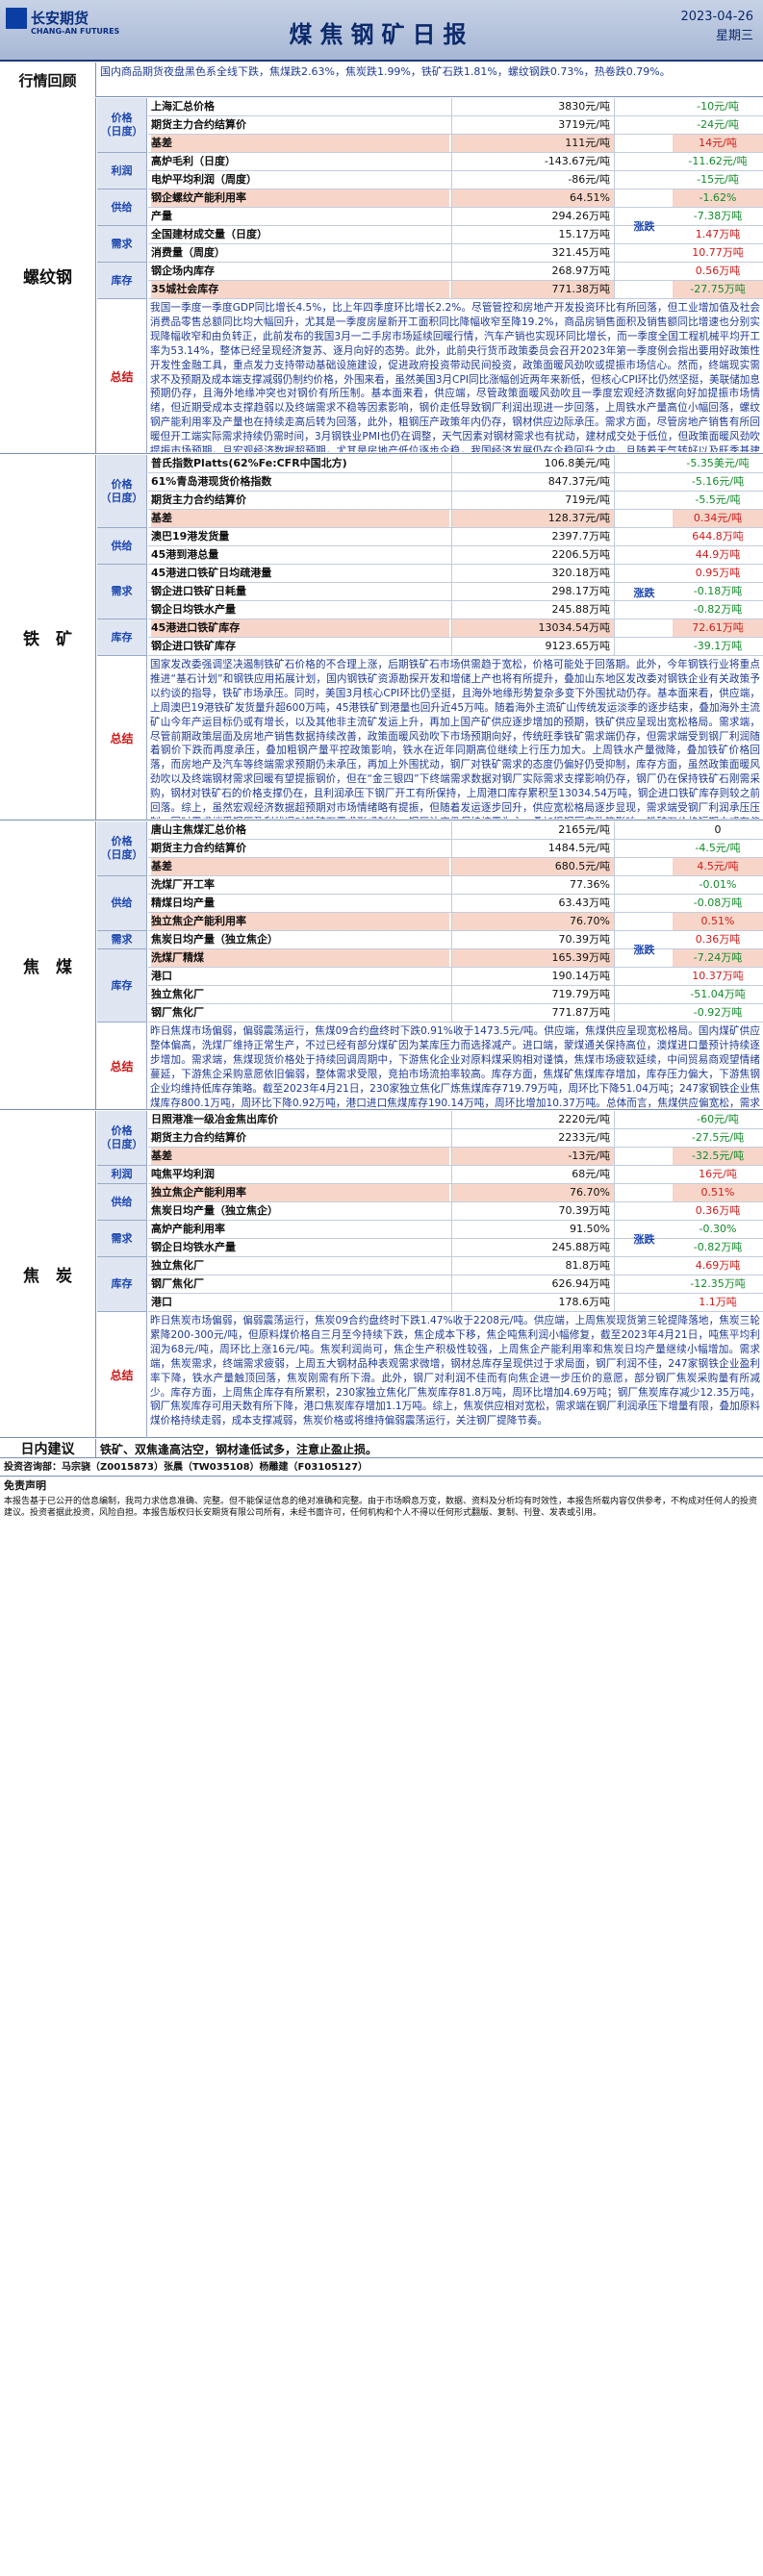  What do you see at coordinates (718, 1137) in the screenshot?
I see `metric-change: -27.5元/吨` at bounding box center [718, 1137].